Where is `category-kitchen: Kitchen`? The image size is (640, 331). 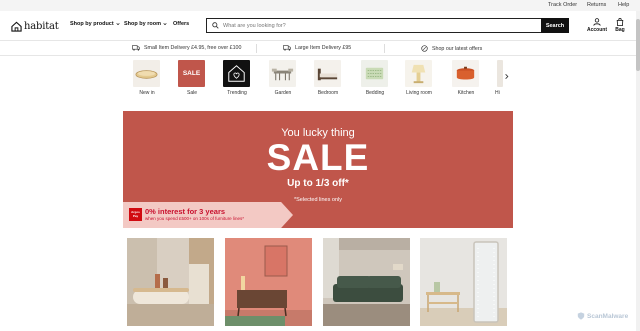
category-kitchen: Kitchen is located at coordinates (466, 80).